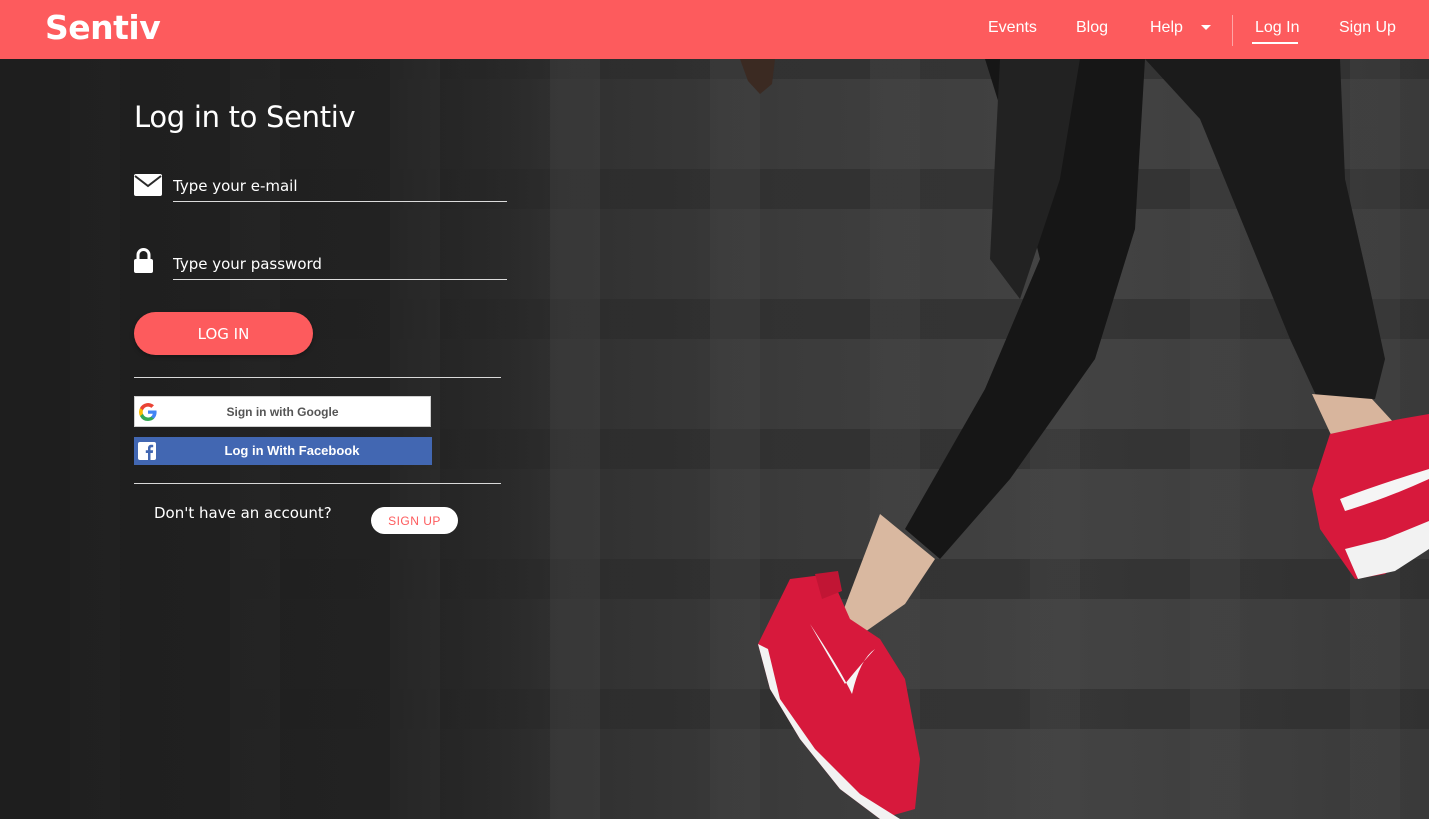 Image resolution: width=1429 pixels, height=819 pixels. Describe the element at coordinates (340, 265) in the screenshot. I see `password-input` at that location.